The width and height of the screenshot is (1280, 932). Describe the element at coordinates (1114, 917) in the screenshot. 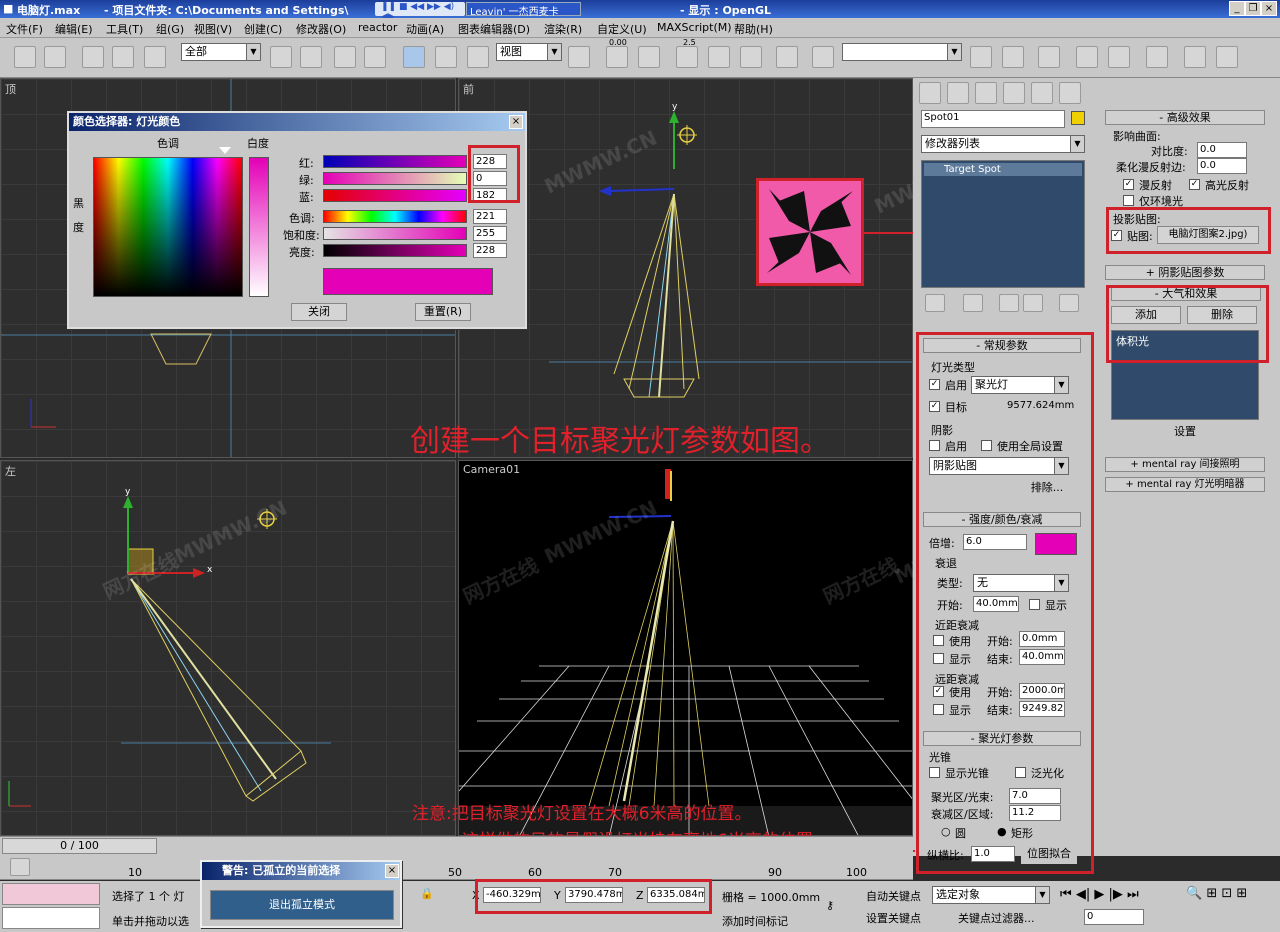

I see `current-frame-input: 0` at that location.